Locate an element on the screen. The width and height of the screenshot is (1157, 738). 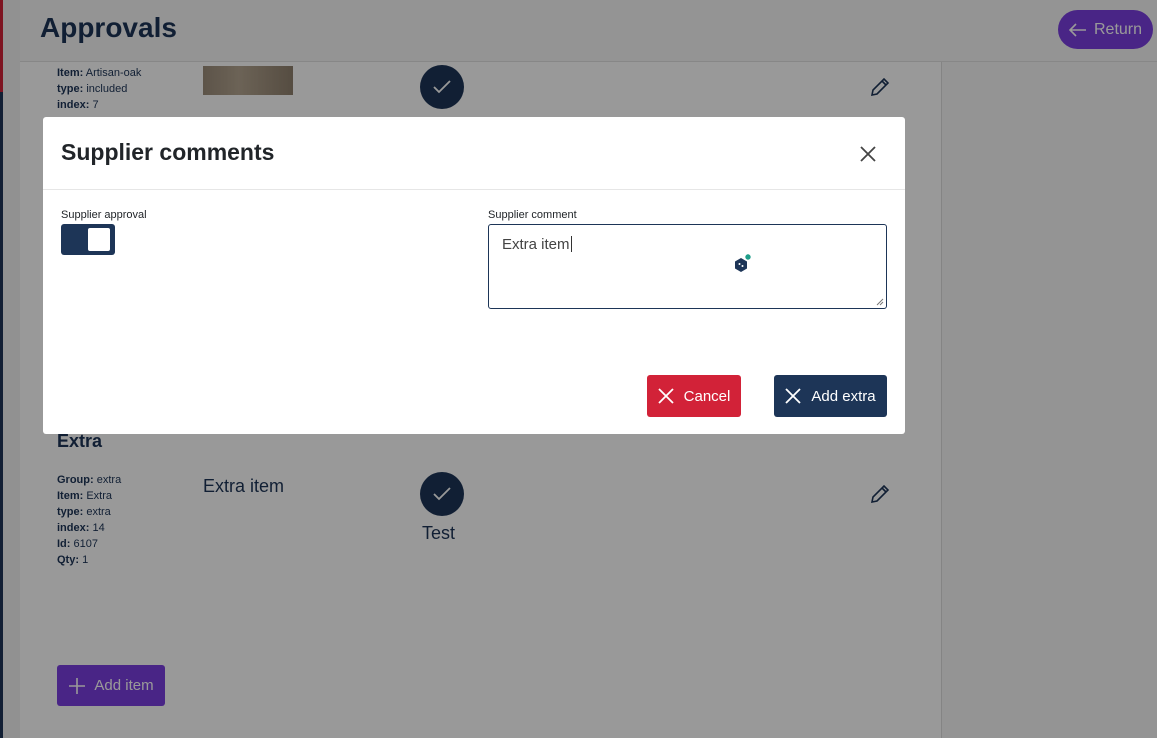
resize-grip-icon is located at coordinates (880, 302).